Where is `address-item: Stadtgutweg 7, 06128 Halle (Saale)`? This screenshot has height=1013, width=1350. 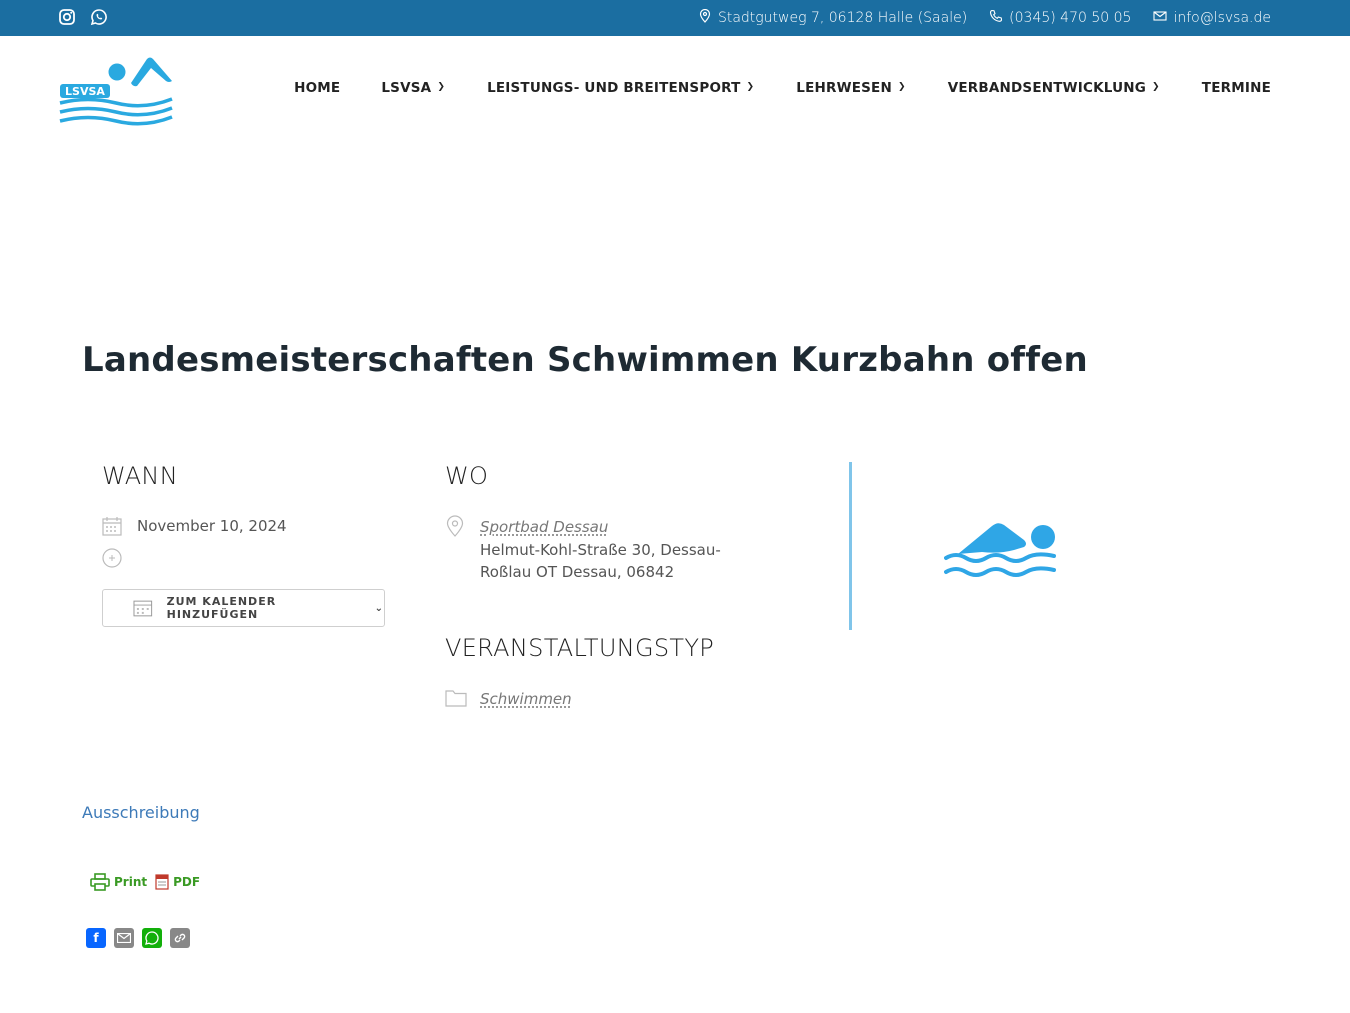 address-item: Stadtgutweg 7, 06128 Halle (Saale) is located at coordinates (833, 17).